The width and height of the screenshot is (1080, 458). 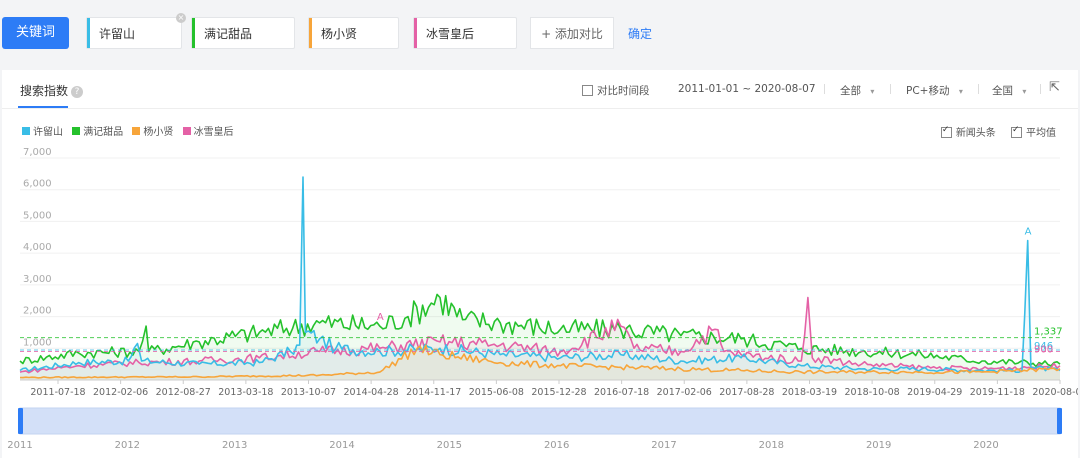 I want to click on x-tick-label: 2019-11-18, so click(x=997, y=392).